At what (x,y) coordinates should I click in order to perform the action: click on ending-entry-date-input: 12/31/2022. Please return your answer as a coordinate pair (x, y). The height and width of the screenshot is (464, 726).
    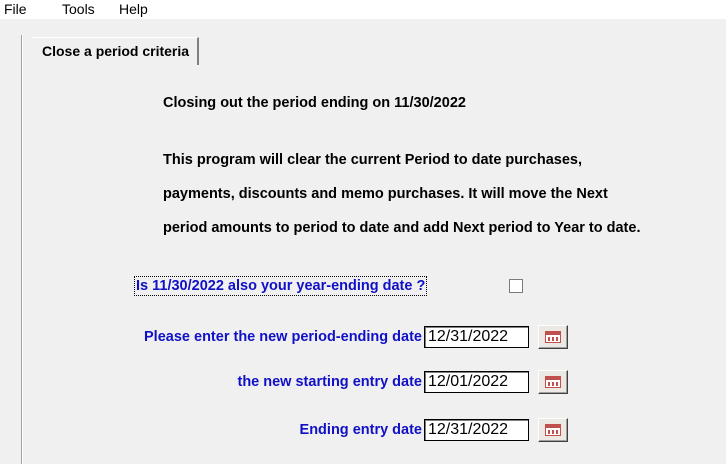
    Looking at the image, I should click on (476, 430).